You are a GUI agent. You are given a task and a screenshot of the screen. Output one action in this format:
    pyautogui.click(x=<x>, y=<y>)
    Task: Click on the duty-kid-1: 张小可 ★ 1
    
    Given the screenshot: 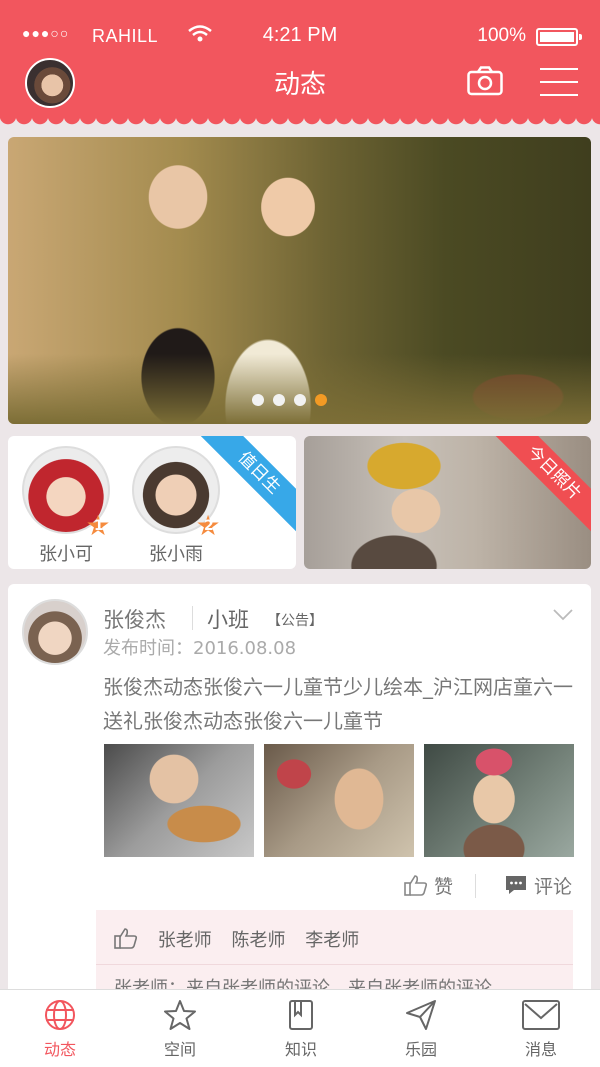 What is the action you would take?
    pyautogui.click(x=66, y=506)
    